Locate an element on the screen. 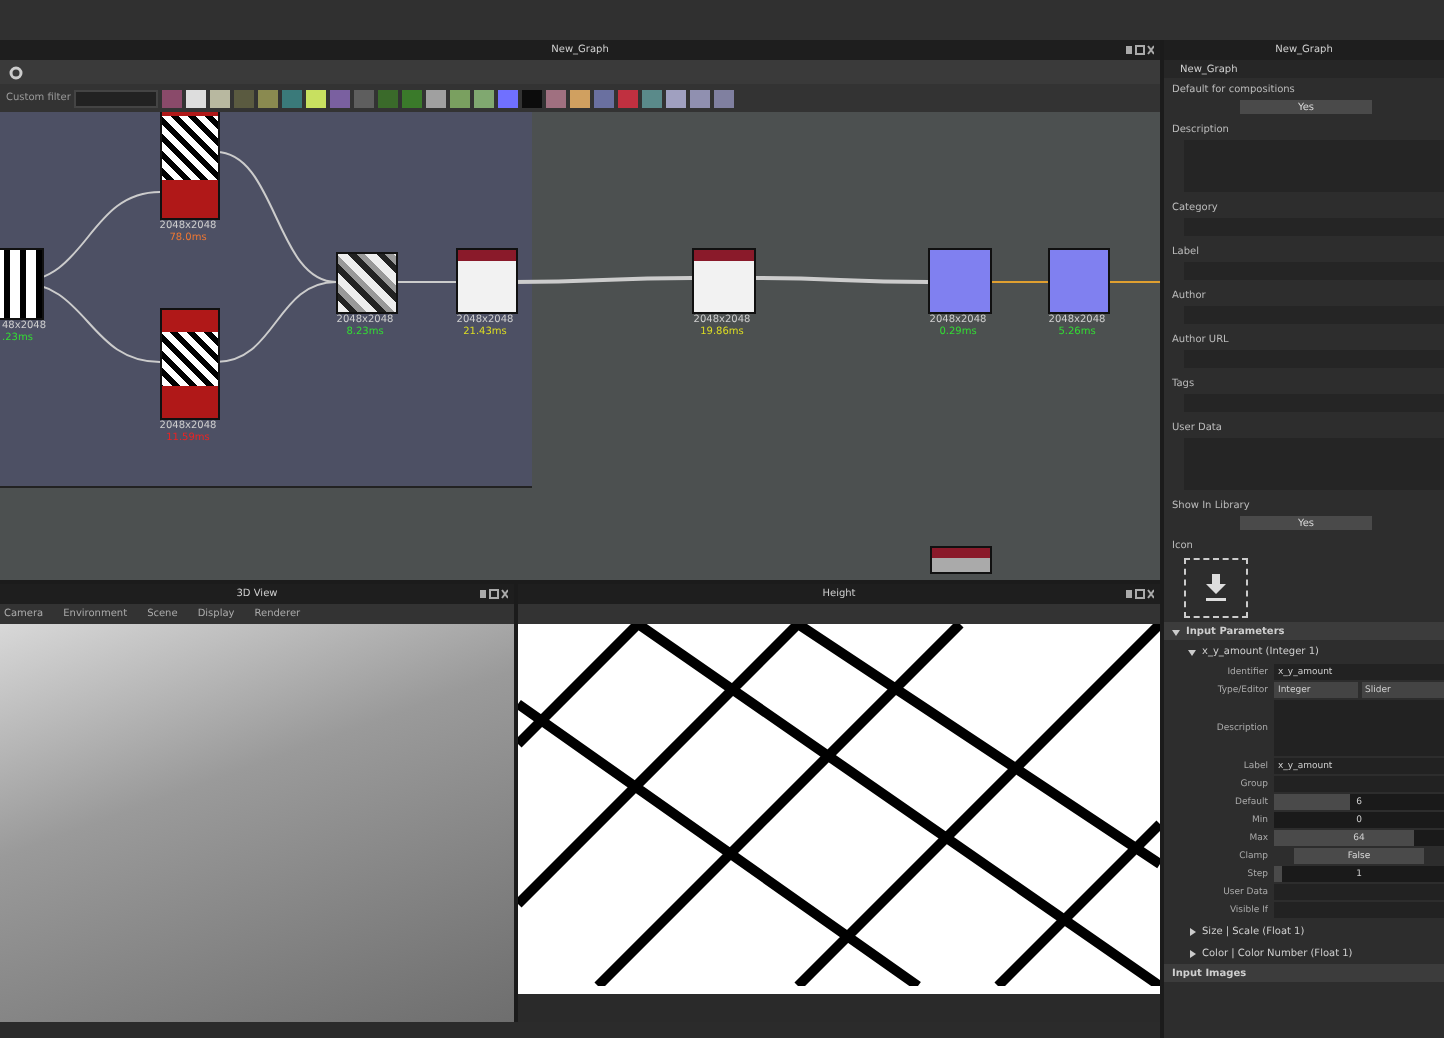 The image size is (1444, 1038). gear-icon is located at coordinates (16, 72).